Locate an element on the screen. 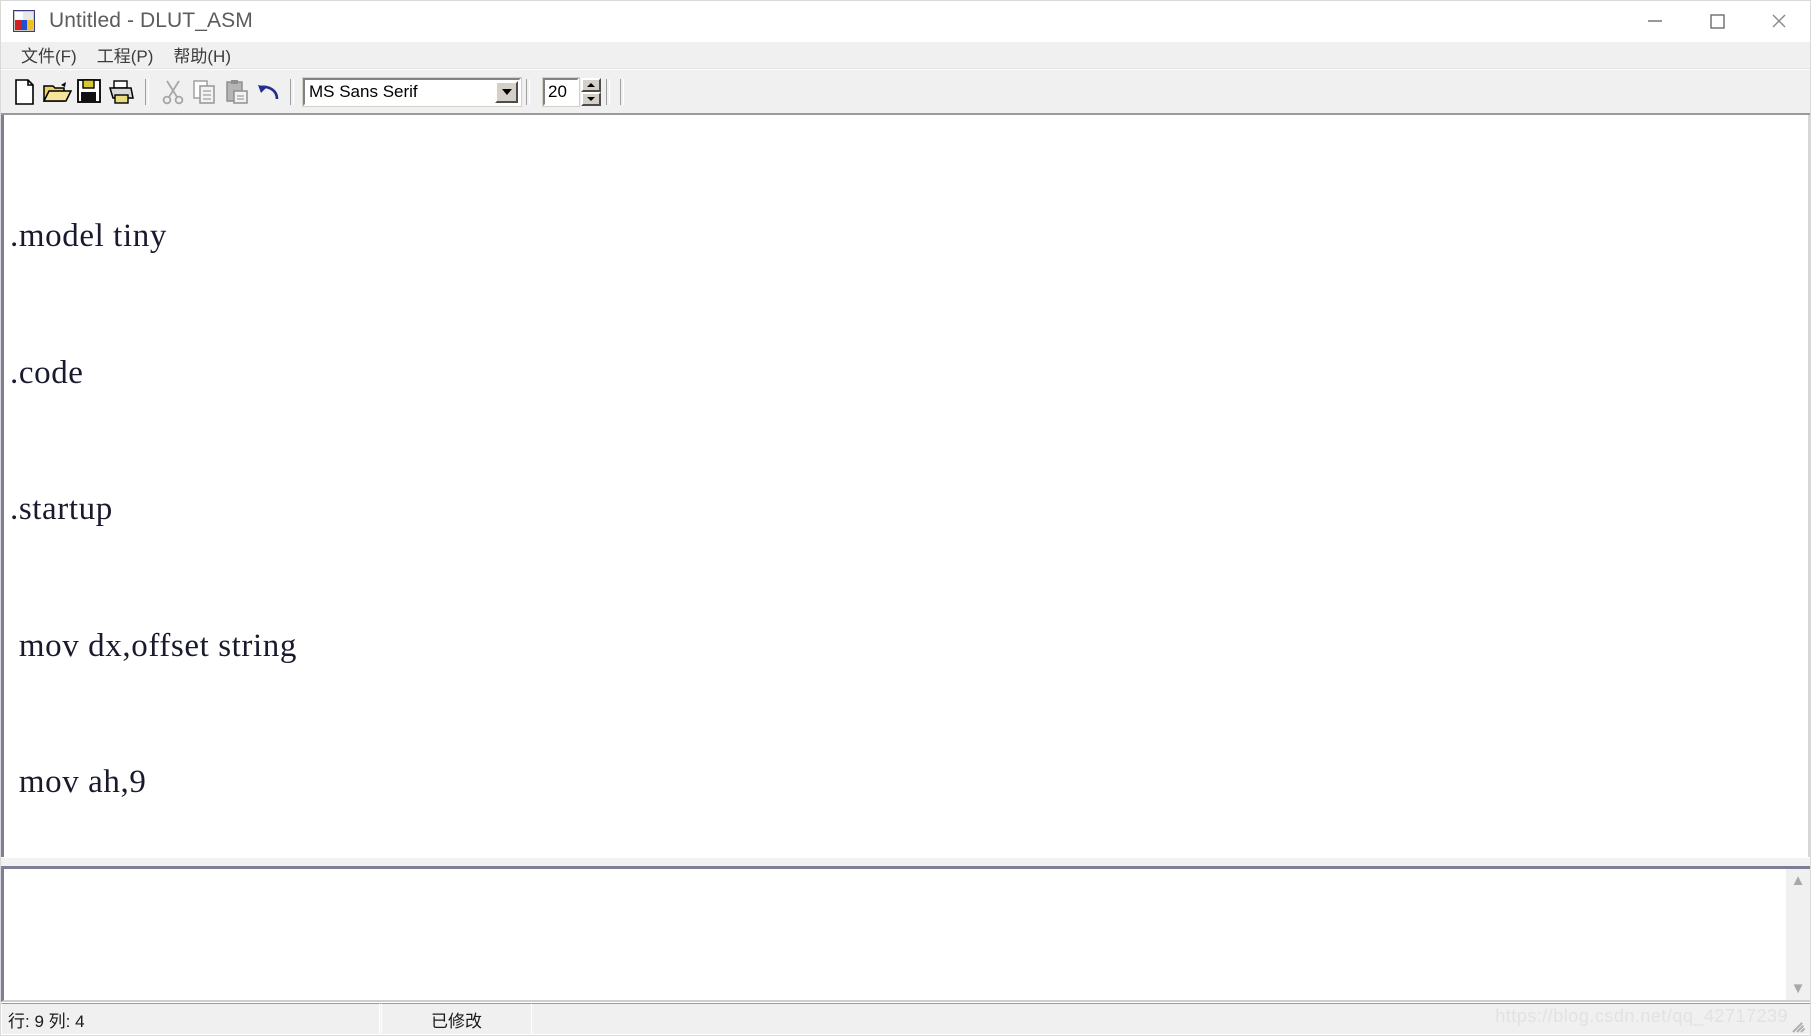 The image size is (1811, 1036). new-file-button is located at coordinates (25, 92).